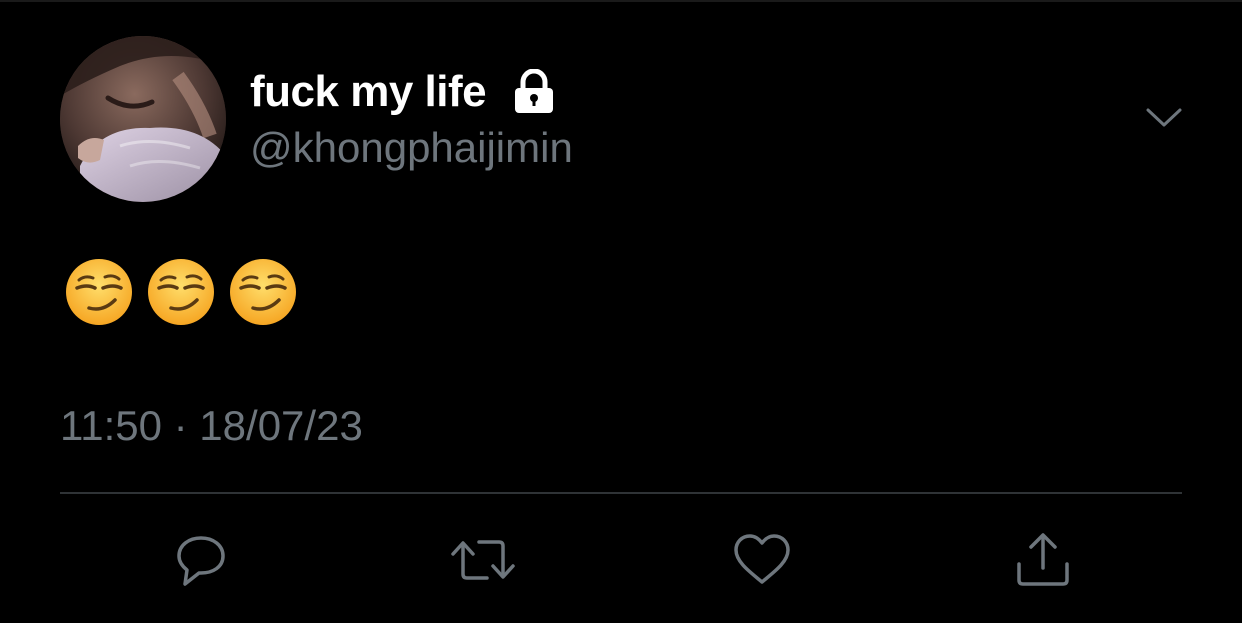 Image resolution: width=1242 pixels, height=623 pixels. What do you see at coordinates (1164, 118) in the screenshot?
I see `chevron-down-icon` at bounding box center [1164, 118].